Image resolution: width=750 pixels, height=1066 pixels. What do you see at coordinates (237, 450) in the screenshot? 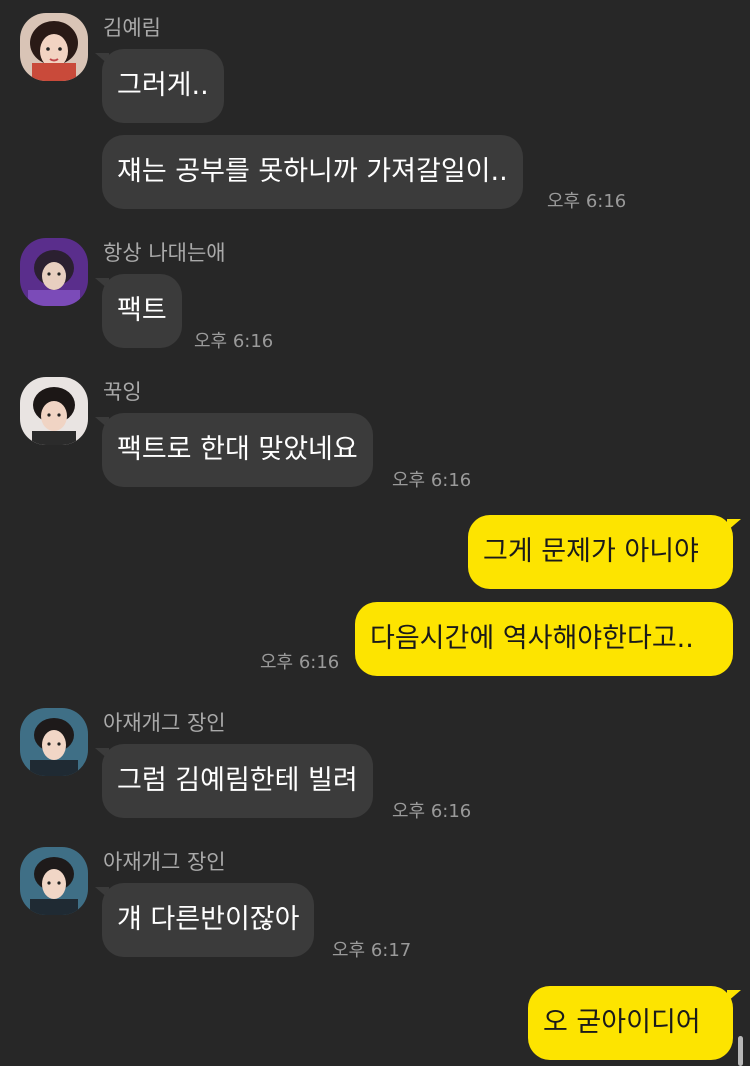
I see `message-bubble: 팩트로 한대 맞았네요` at bounding box center [237, 450].